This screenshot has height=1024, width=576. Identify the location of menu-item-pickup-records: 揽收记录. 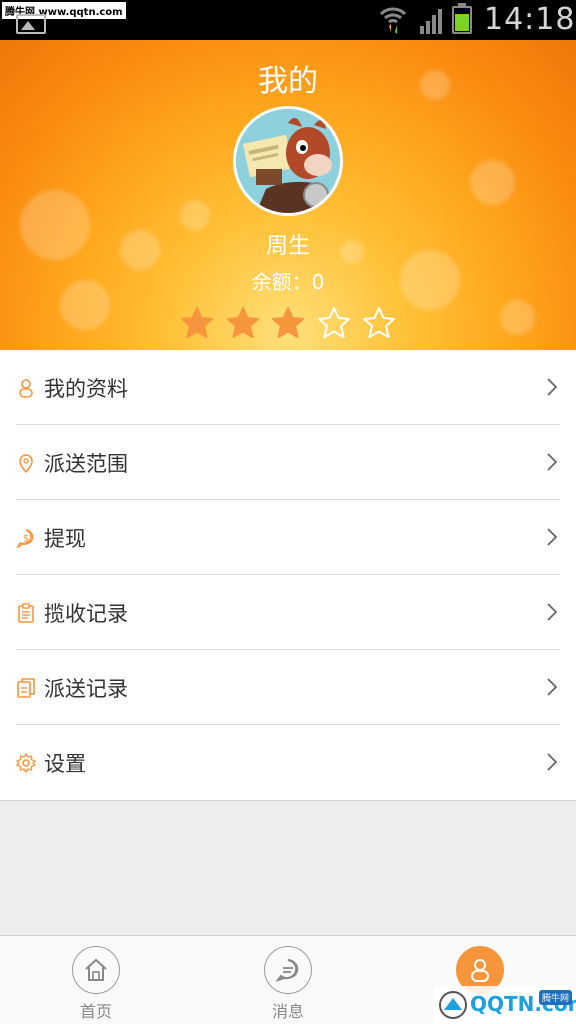
(288, 612).